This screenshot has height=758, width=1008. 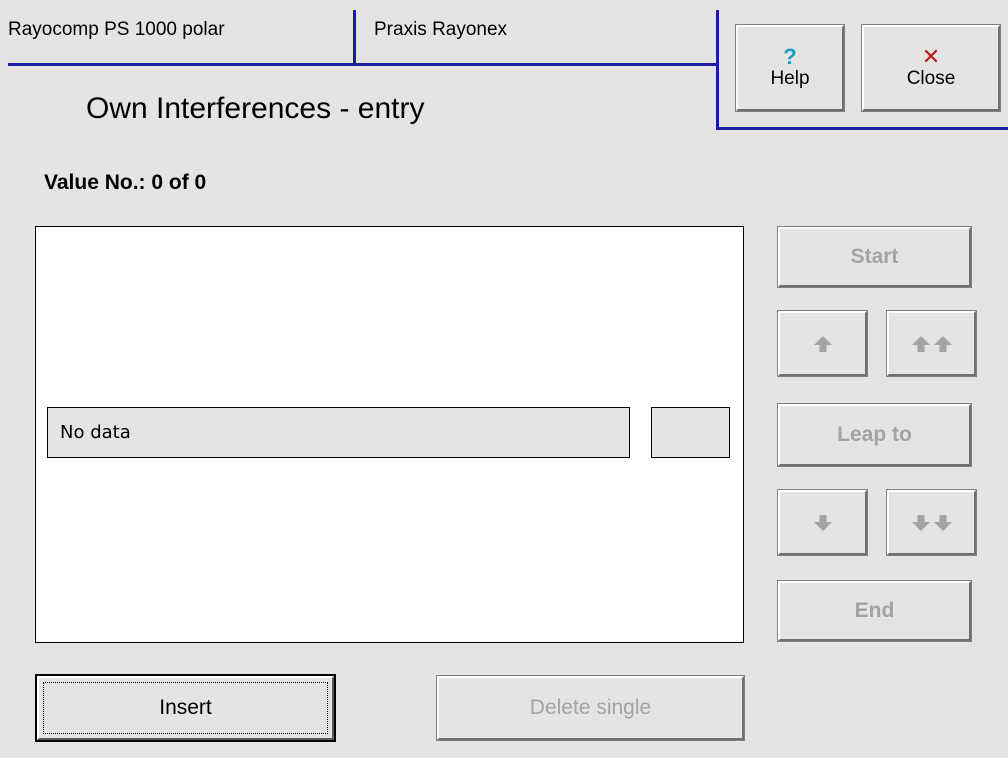 I want to click on delete-single-button: Delete single, so click(x=590, y=708).